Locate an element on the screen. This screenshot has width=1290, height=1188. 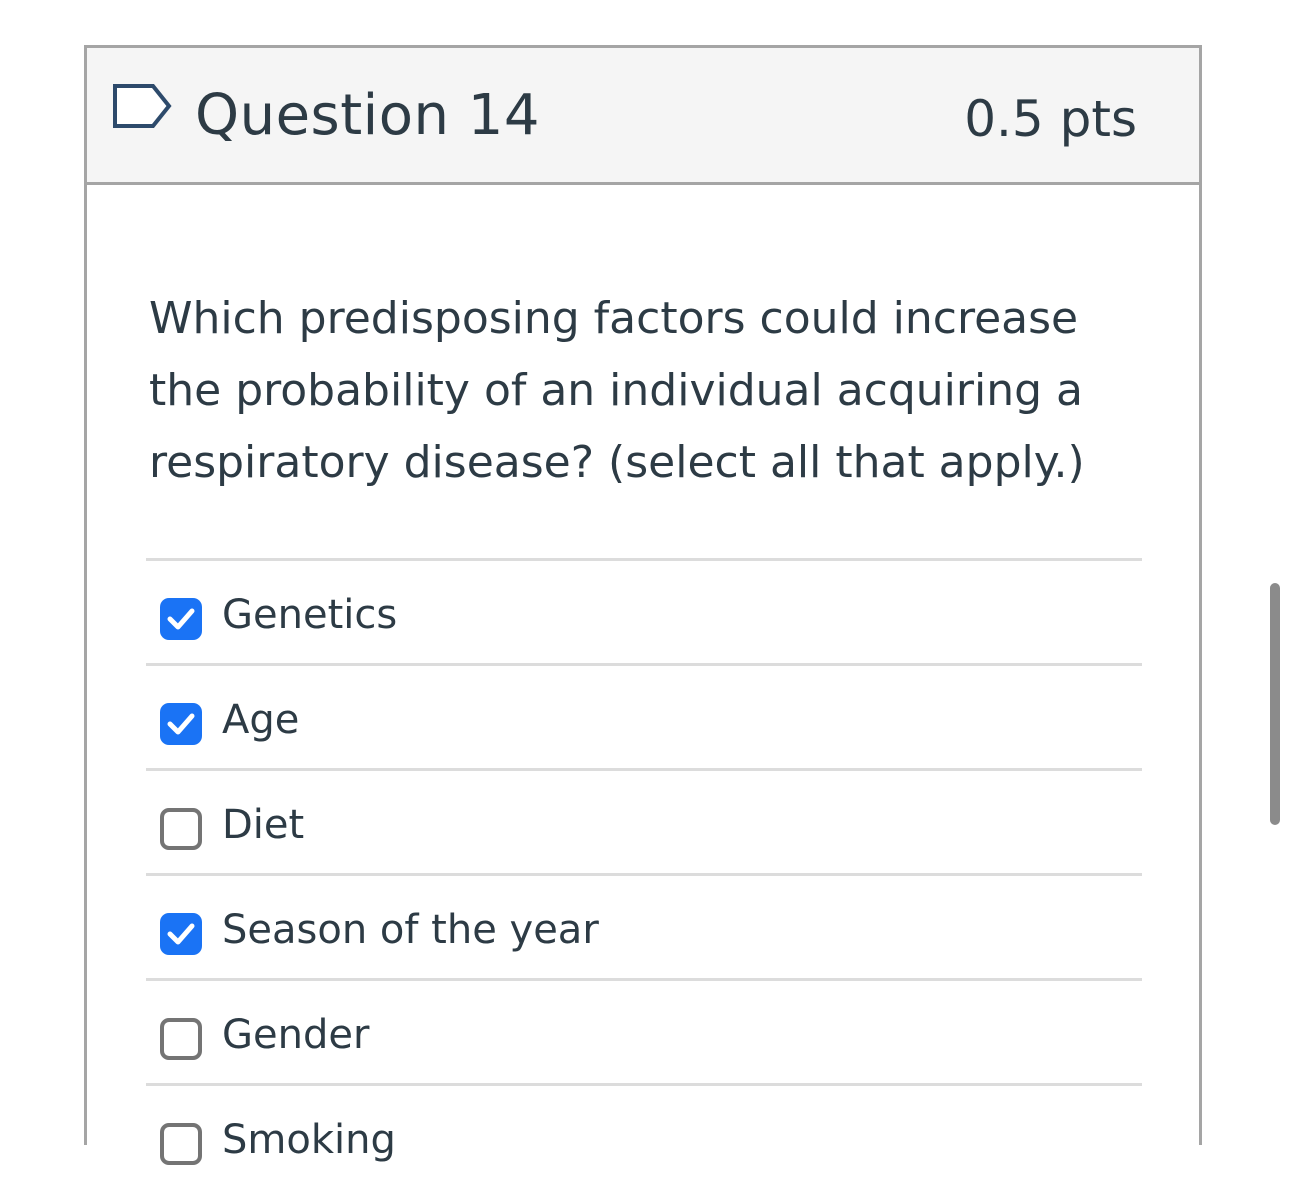
answer-label: Smoking is located at coordinates (309, 1140).